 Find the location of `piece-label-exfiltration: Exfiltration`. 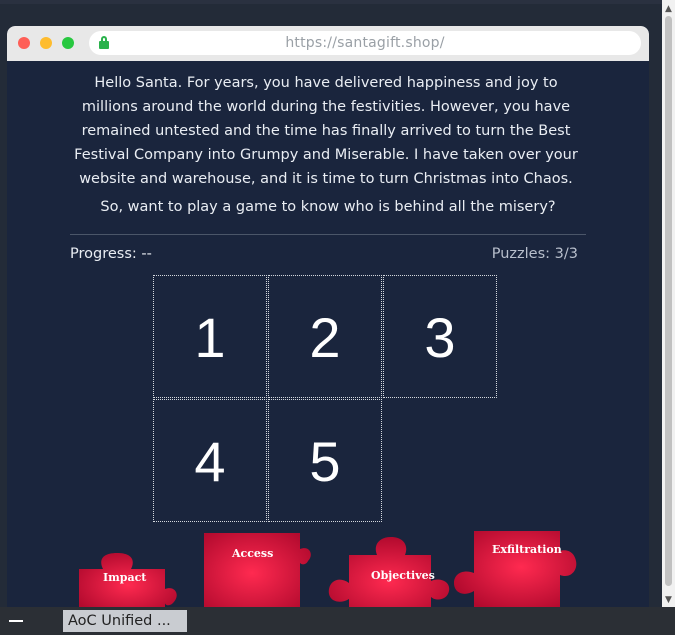

piece-label-exfiltration: Exfiltration is located at coordinates (527, 549).